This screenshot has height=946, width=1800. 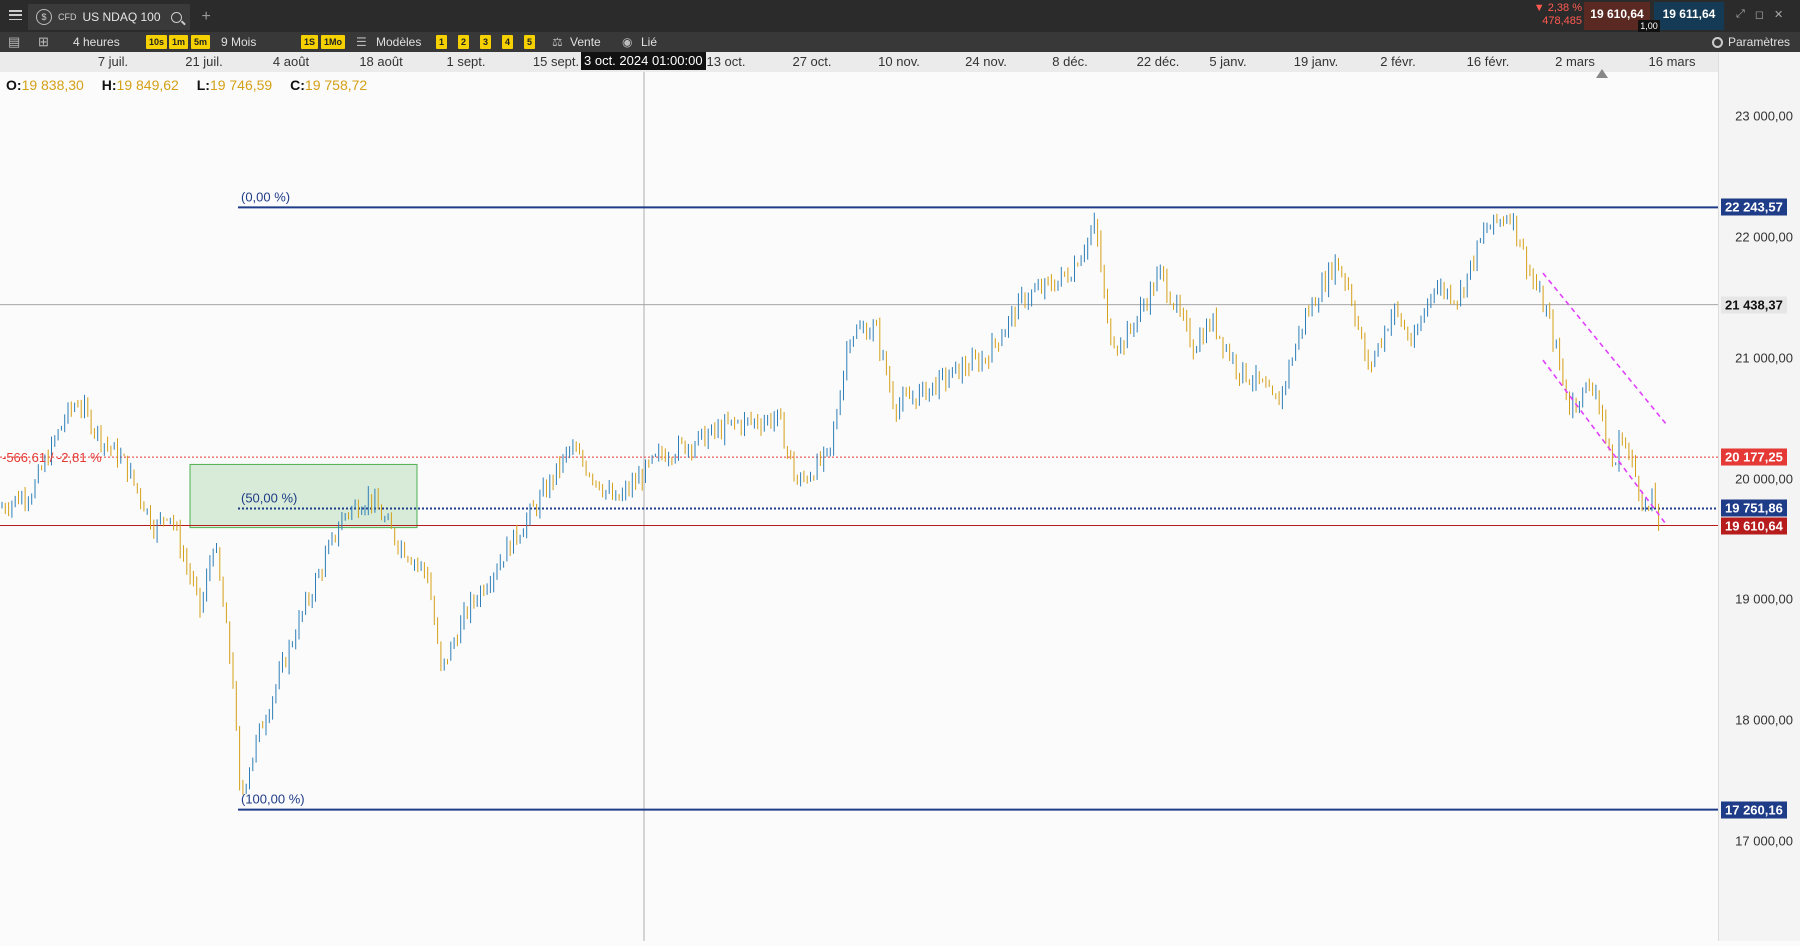 What do you see at coordinates (273, 799) in the screenshot?
I see `fib-label-100: (100,00 %)` at bounding box center [273, 799].